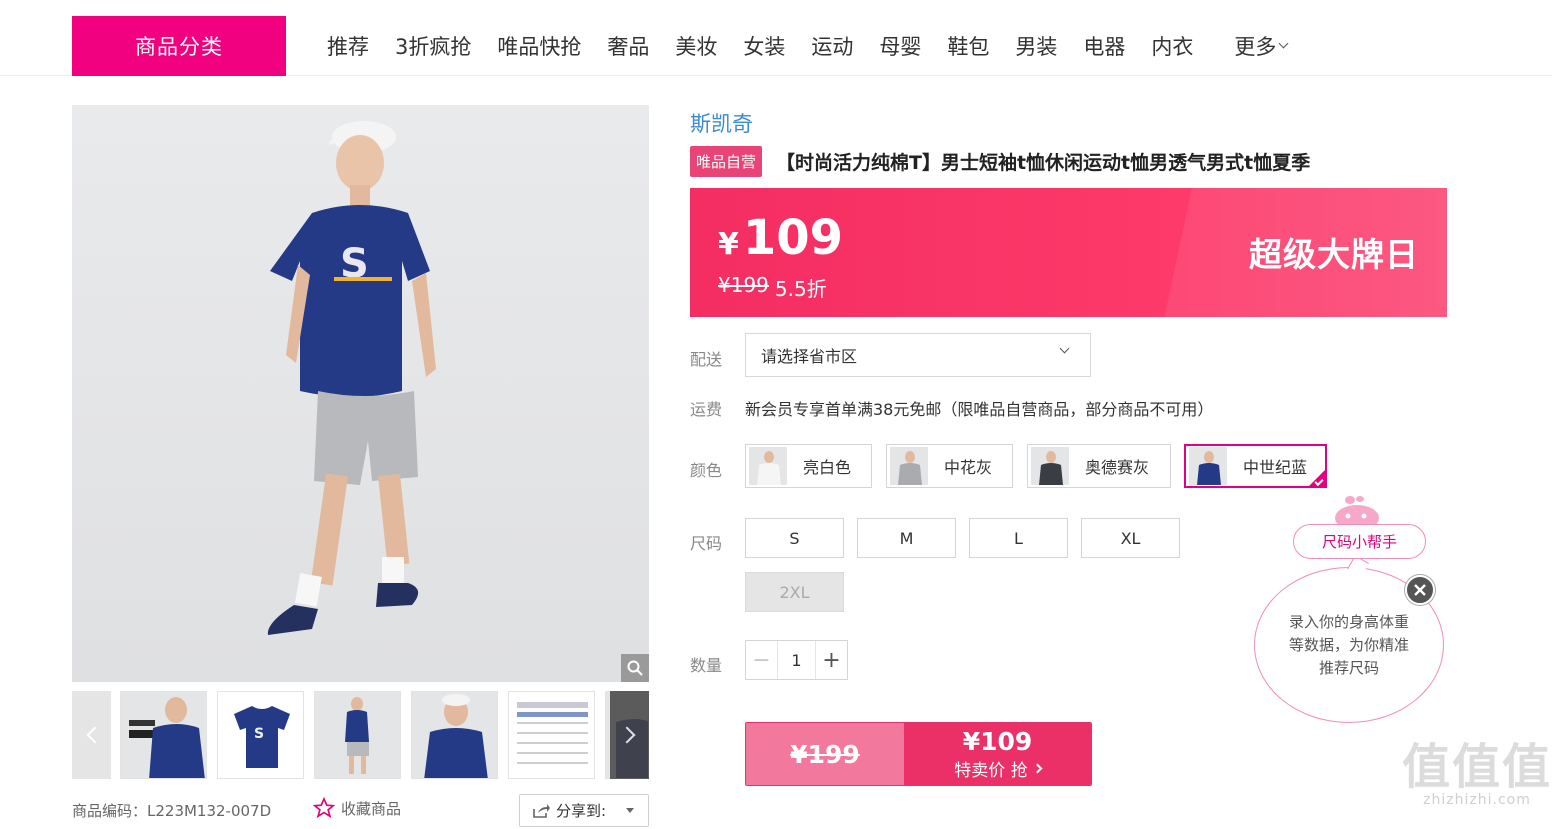 The width and height of the screenshot is (1552, 829). What do you see at coordinates (348, 46) in the screenshot?
I see `nav-item-recommend: 推荐` at bounding box center [348, 46].